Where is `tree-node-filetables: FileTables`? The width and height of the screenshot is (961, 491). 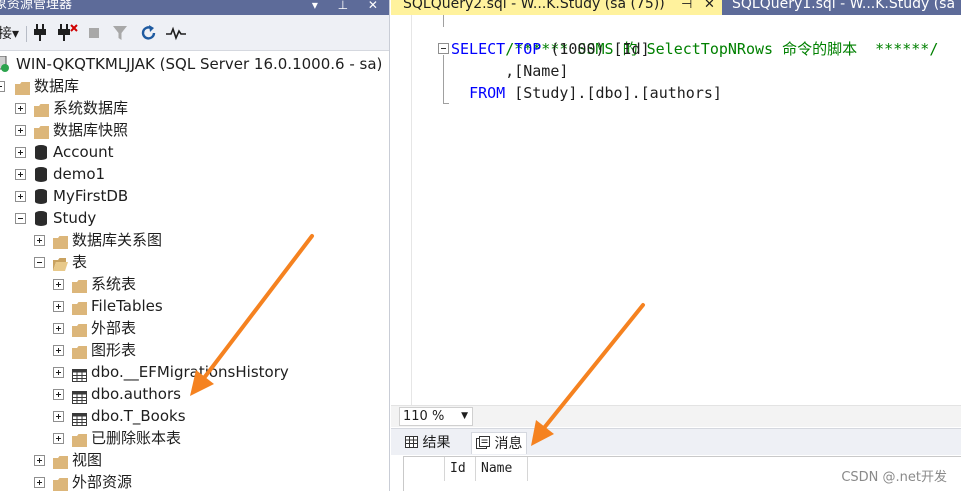 tree-node-filetables: FileTables is located at coordinates (194, 306).